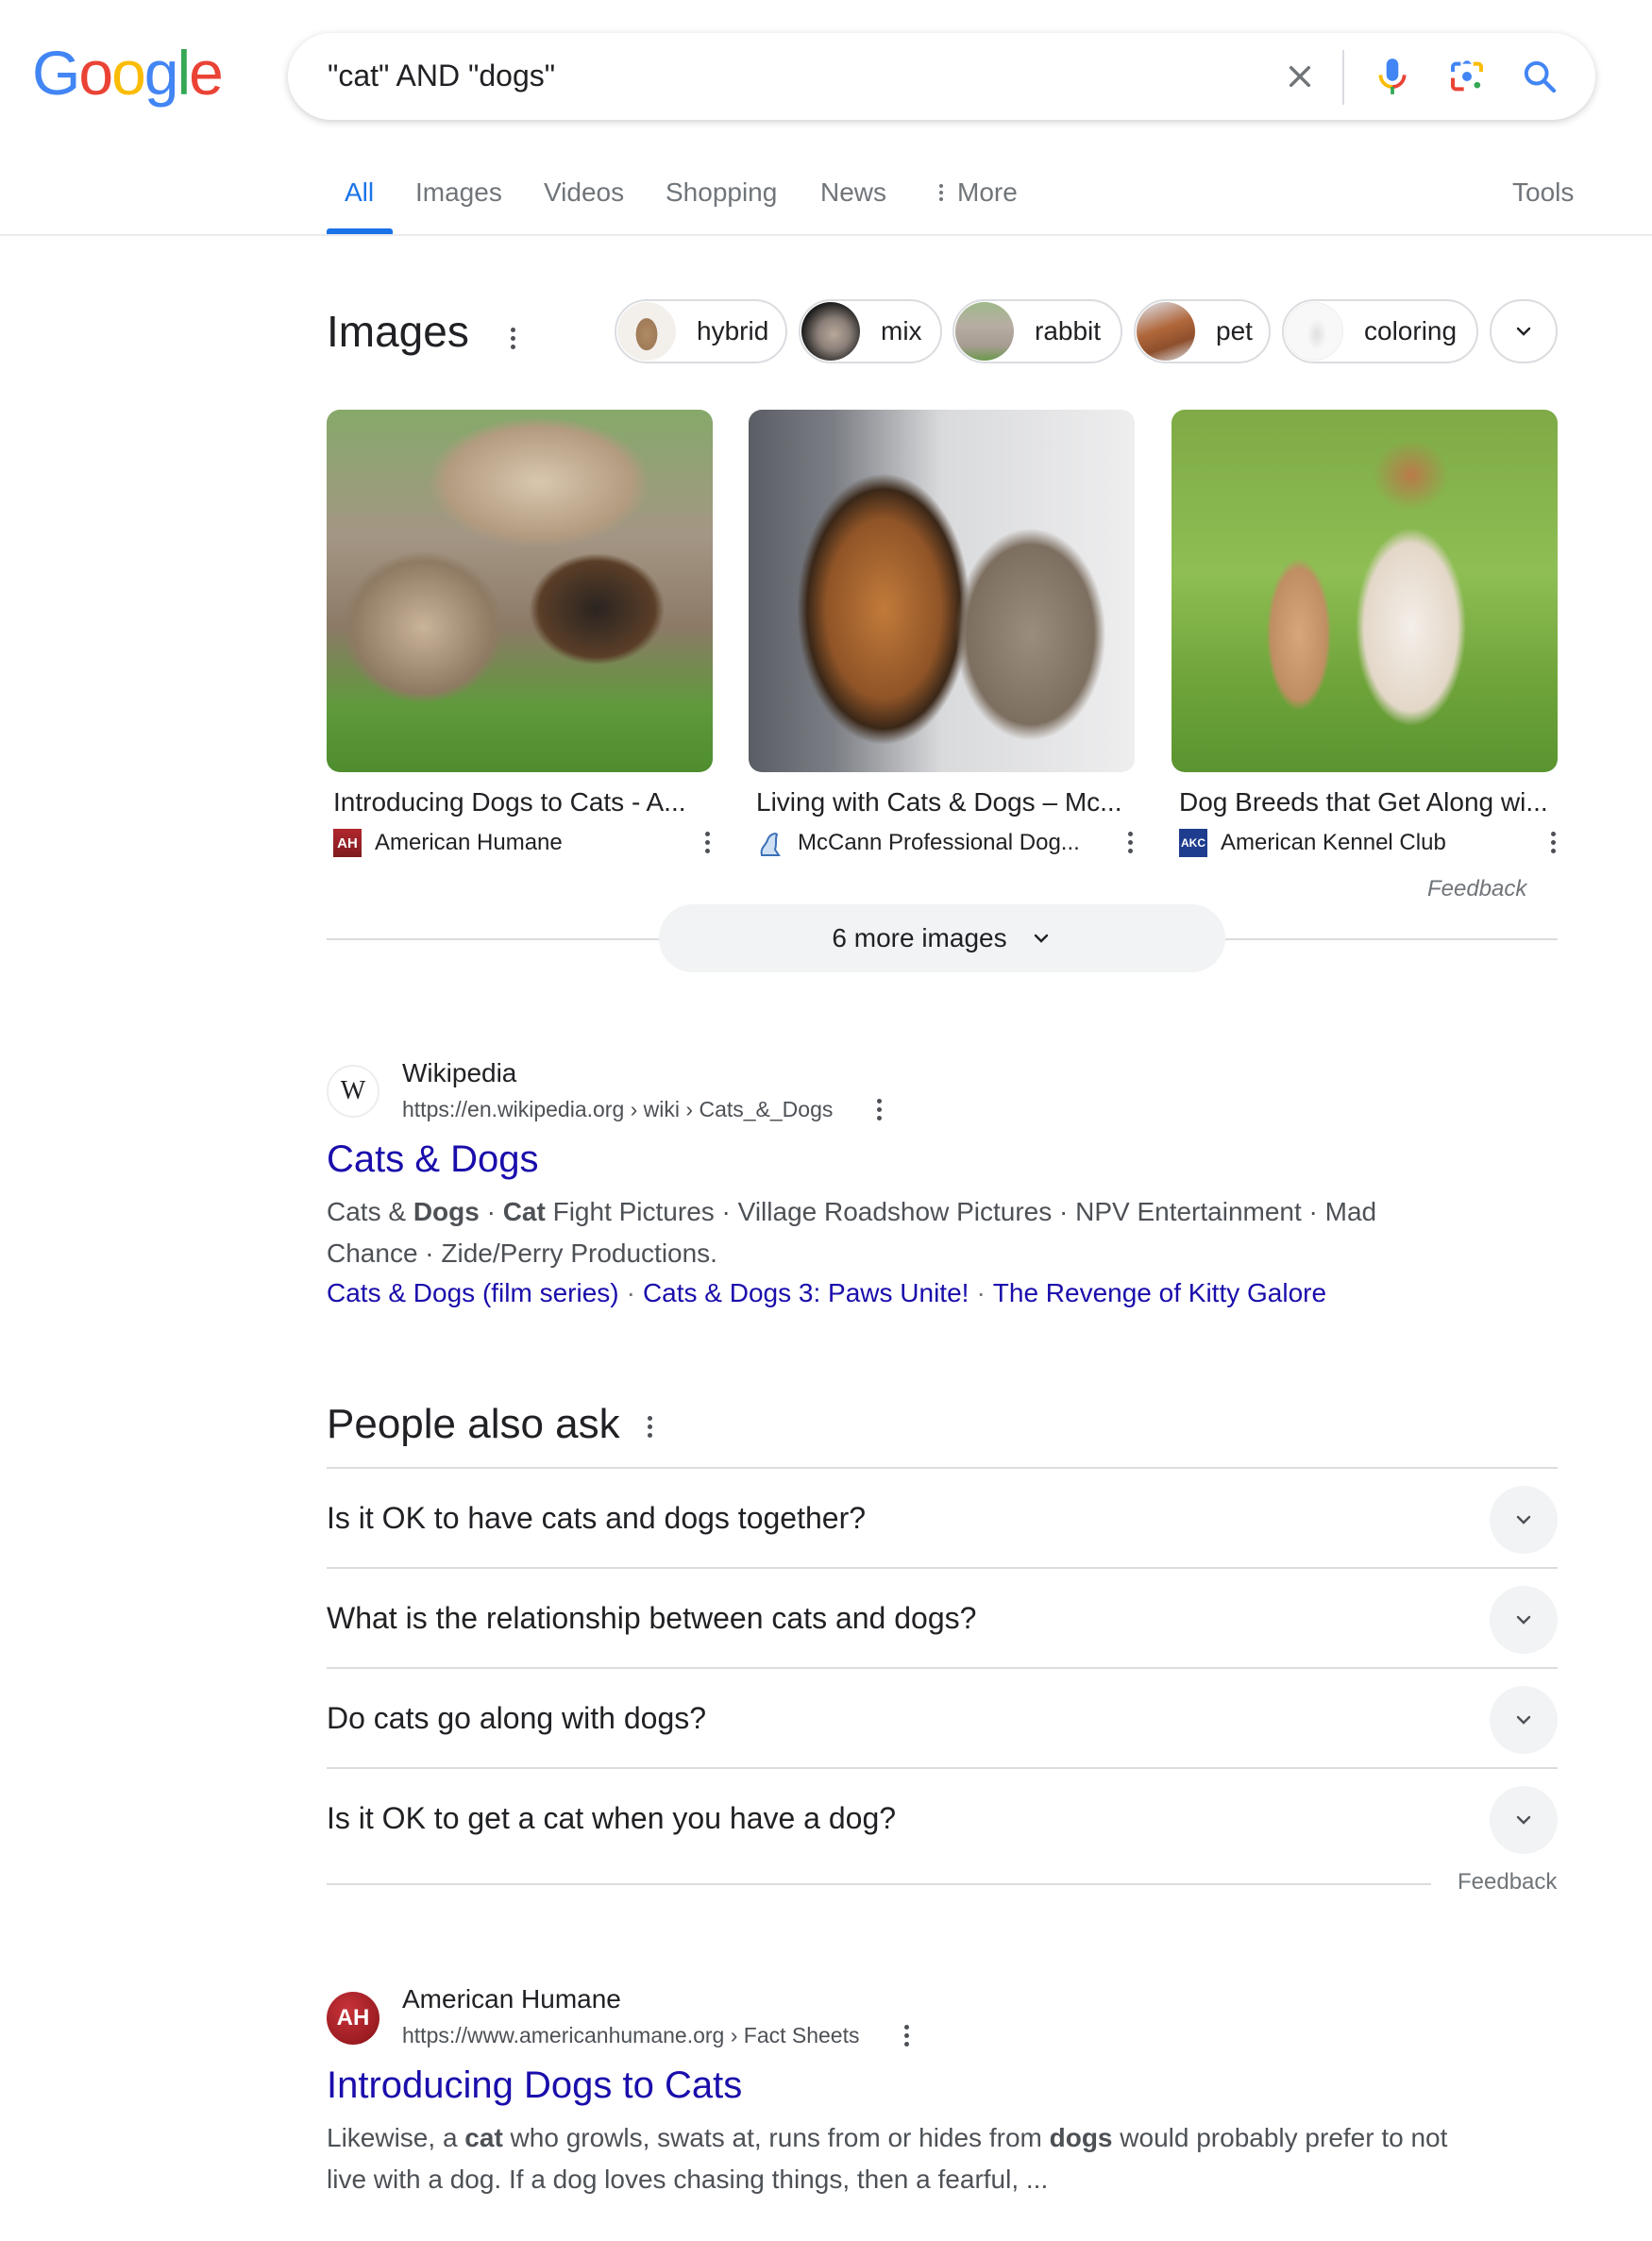 The width and height of the screenshot is (1652, 2241). Describe the element at coordinates (353, 1091) in the screenshot. I see `wikipedia-favicon: W` at that location.